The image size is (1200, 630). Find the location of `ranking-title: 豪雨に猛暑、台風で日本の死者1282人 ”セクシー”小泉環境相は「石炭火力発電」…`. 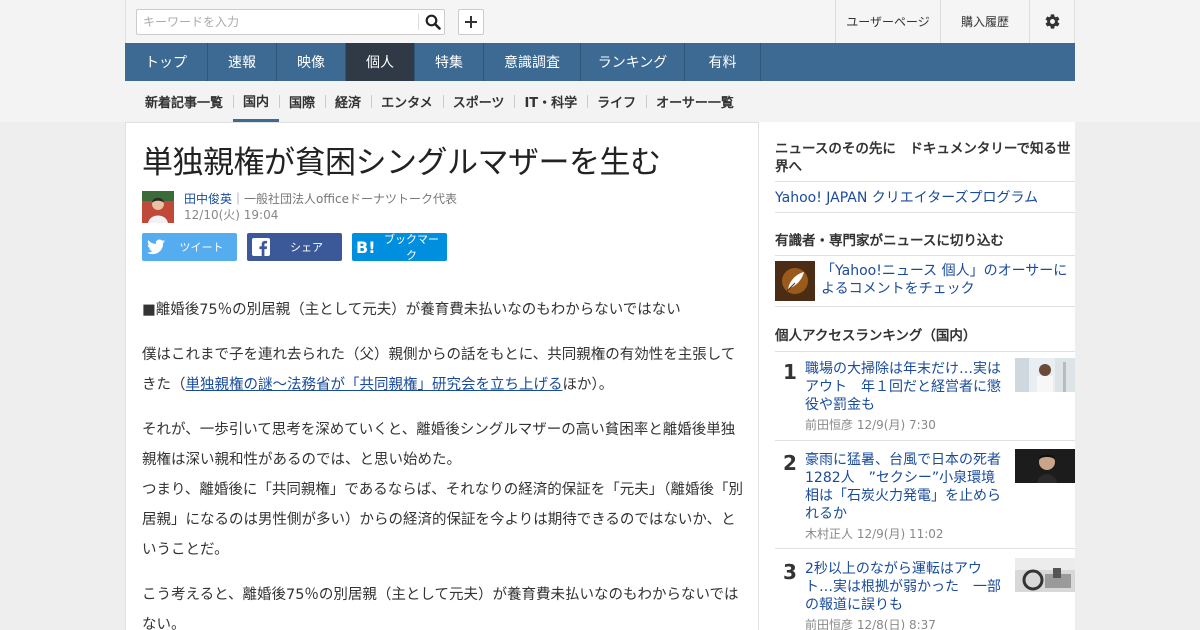

ranking-title: 豪雨に猛暑、台風で日本の死者1282人 ”セクシー”小泉環境相は「石炭火力発電」… is located at coordinates (903, 487).